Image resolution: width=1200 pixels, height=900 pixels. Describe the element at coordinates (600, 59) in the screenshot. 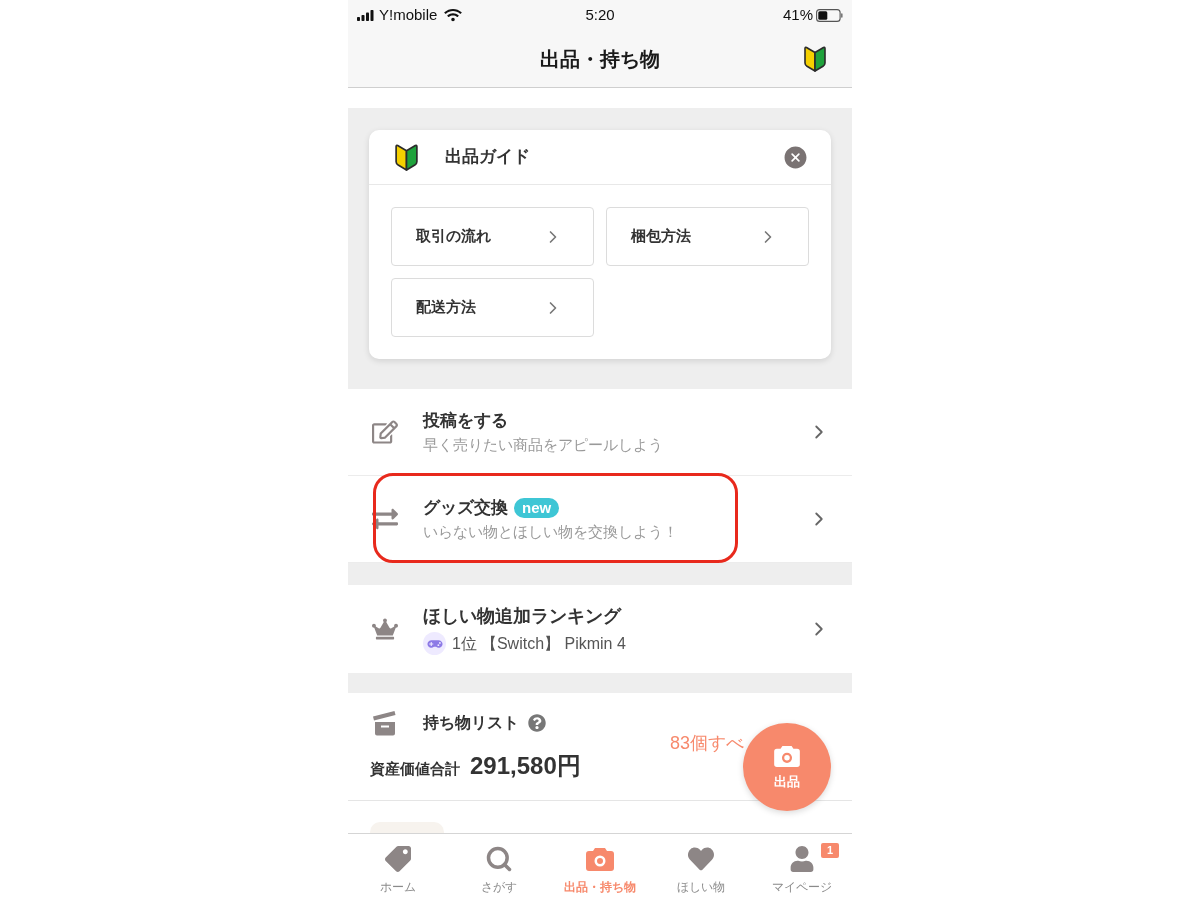

I see `page-title: 出品・持ち物` at that location.